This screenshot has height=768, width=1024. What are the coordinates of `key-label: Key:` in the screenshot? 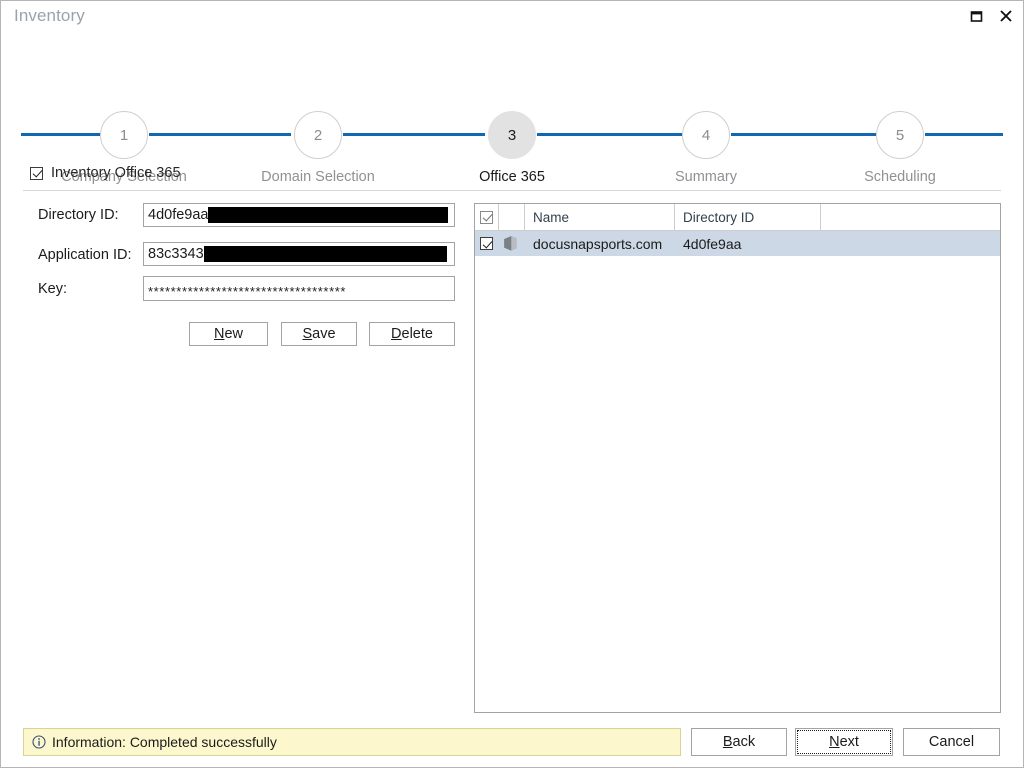 It's located at (53, 289).